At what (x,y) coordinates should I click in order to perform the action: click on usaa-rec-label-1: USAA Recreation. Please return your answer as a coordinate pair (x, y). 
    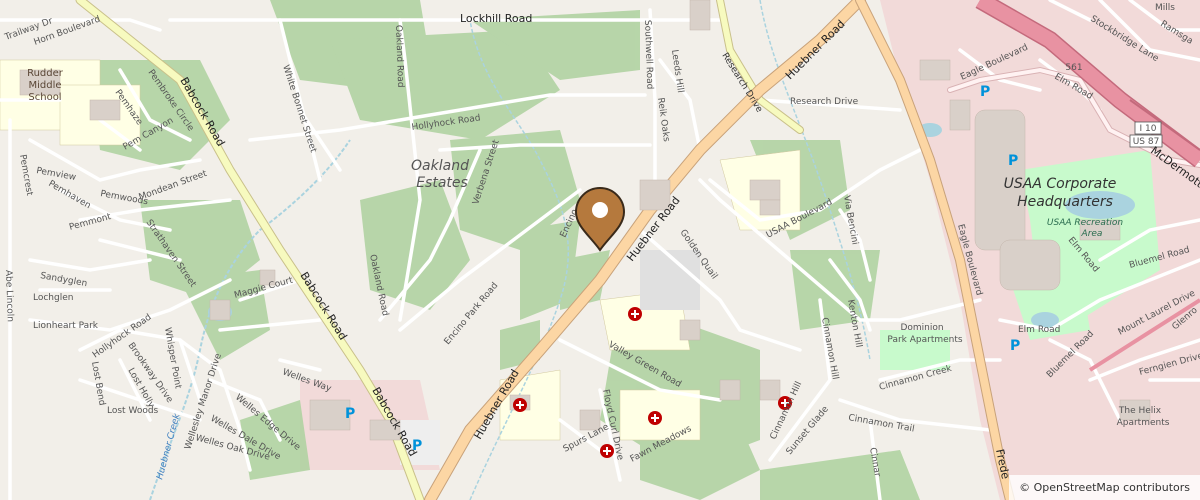
    Looking at the image, I should click on (1085, 223).